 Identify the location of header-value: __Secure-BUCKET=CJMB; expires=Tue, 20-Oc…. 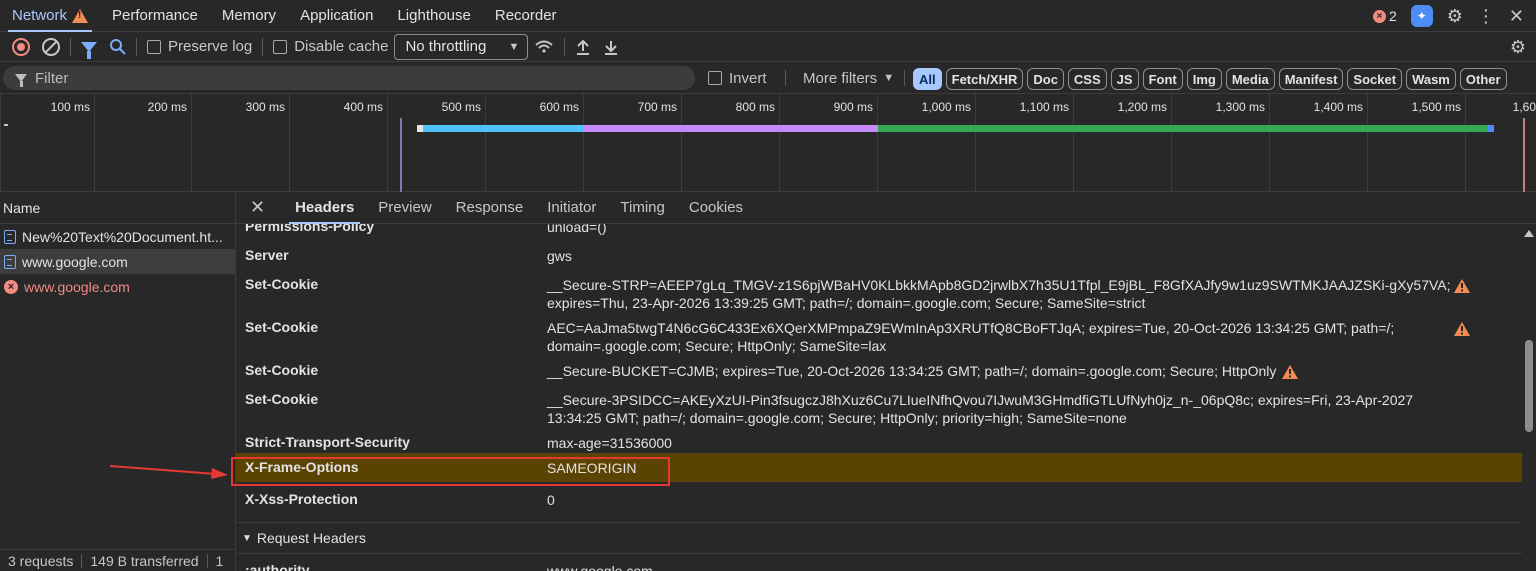
(912, 371).